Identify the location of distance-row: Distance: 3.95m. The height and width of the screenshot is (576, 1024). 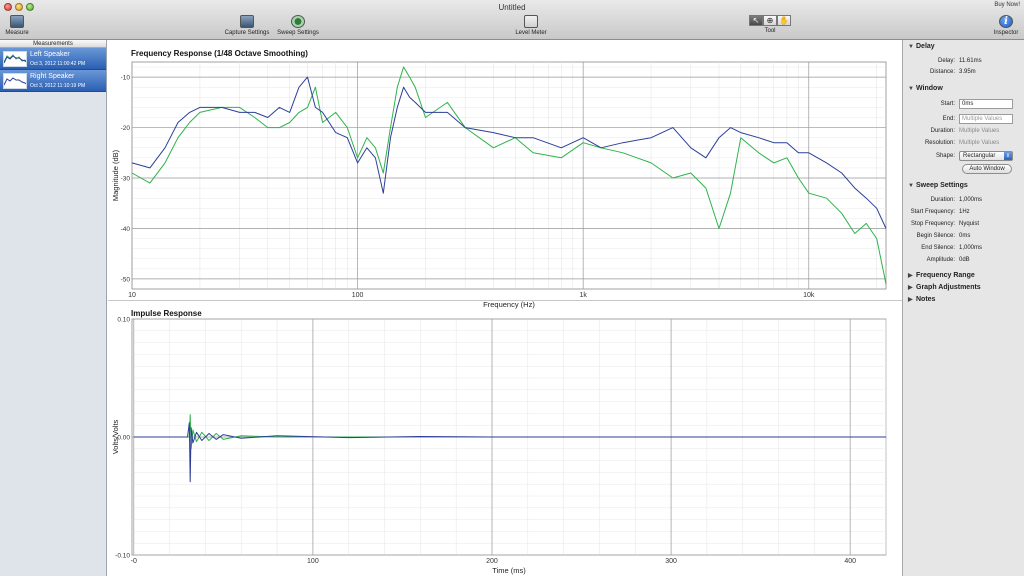
(963, 73).